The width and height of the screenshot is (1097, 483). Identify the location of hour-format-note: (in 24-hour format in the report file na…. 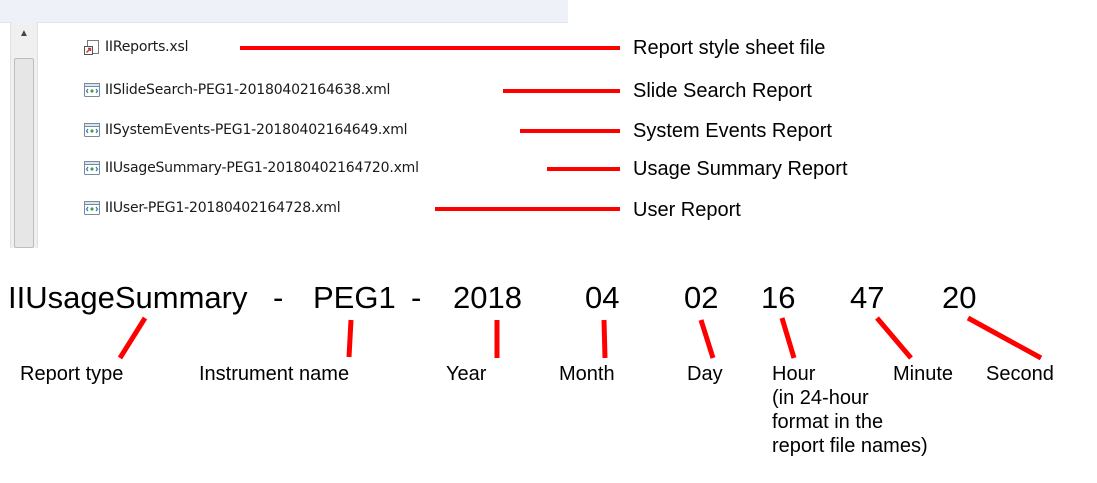
(852, 422).